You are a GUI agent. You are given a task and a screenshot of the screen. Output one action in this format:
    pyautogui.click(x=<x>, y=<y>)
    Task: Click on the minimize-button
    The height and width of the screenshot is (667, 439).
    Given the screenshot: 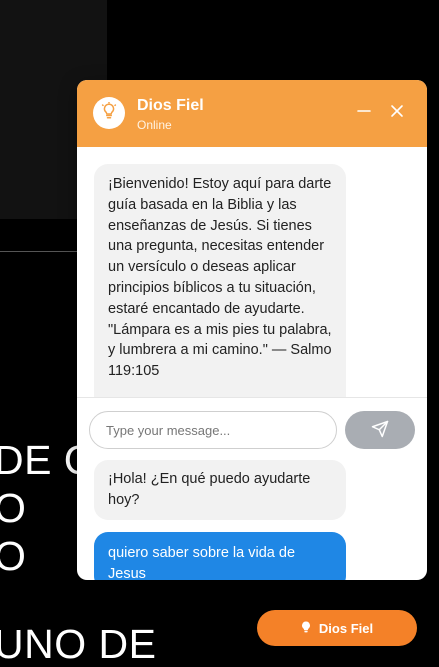 What is the action you would take?
    pyautogui.click(x=364, y=113)
    